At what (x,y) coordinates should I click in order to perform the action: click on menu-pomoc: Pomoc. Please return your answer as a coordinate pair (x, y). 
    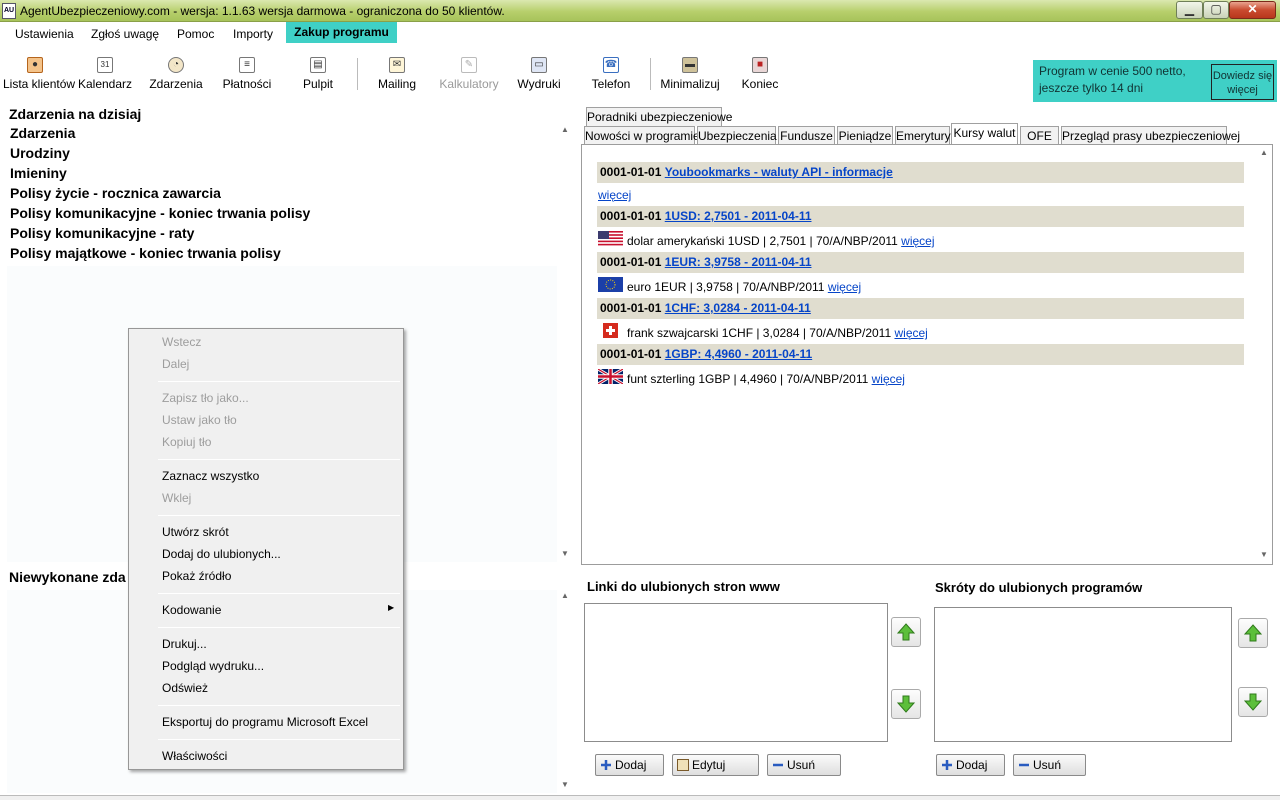
    Looking at the image, I should click on (195, 34).